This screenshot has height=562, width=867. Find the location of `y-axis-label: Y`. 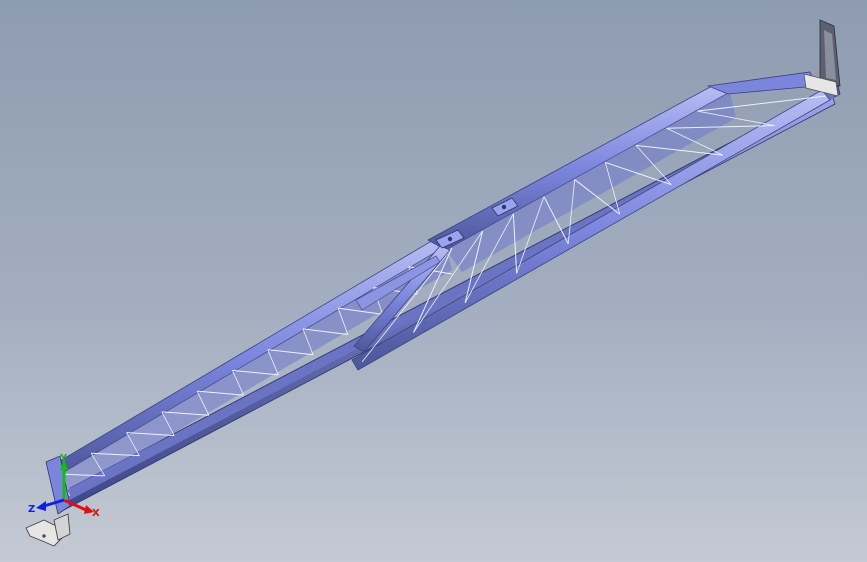

y-axis-label: Y is located at coordinates (63, 458).